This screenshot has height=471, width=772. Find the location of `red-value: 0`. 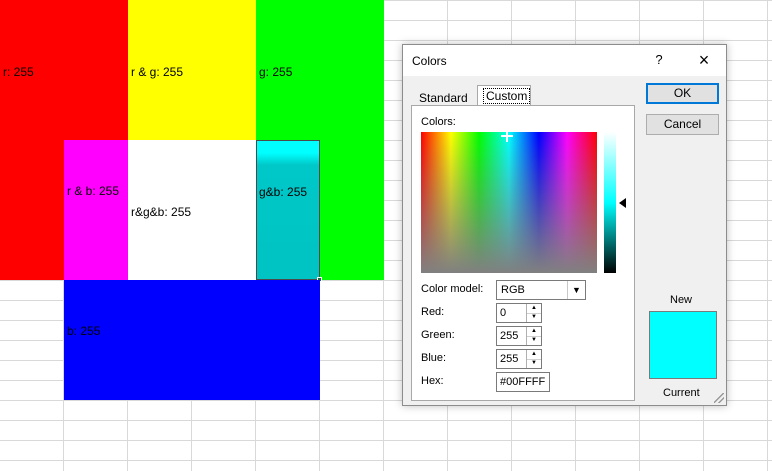

red-value: 0 is located at coordinates (503, 313).